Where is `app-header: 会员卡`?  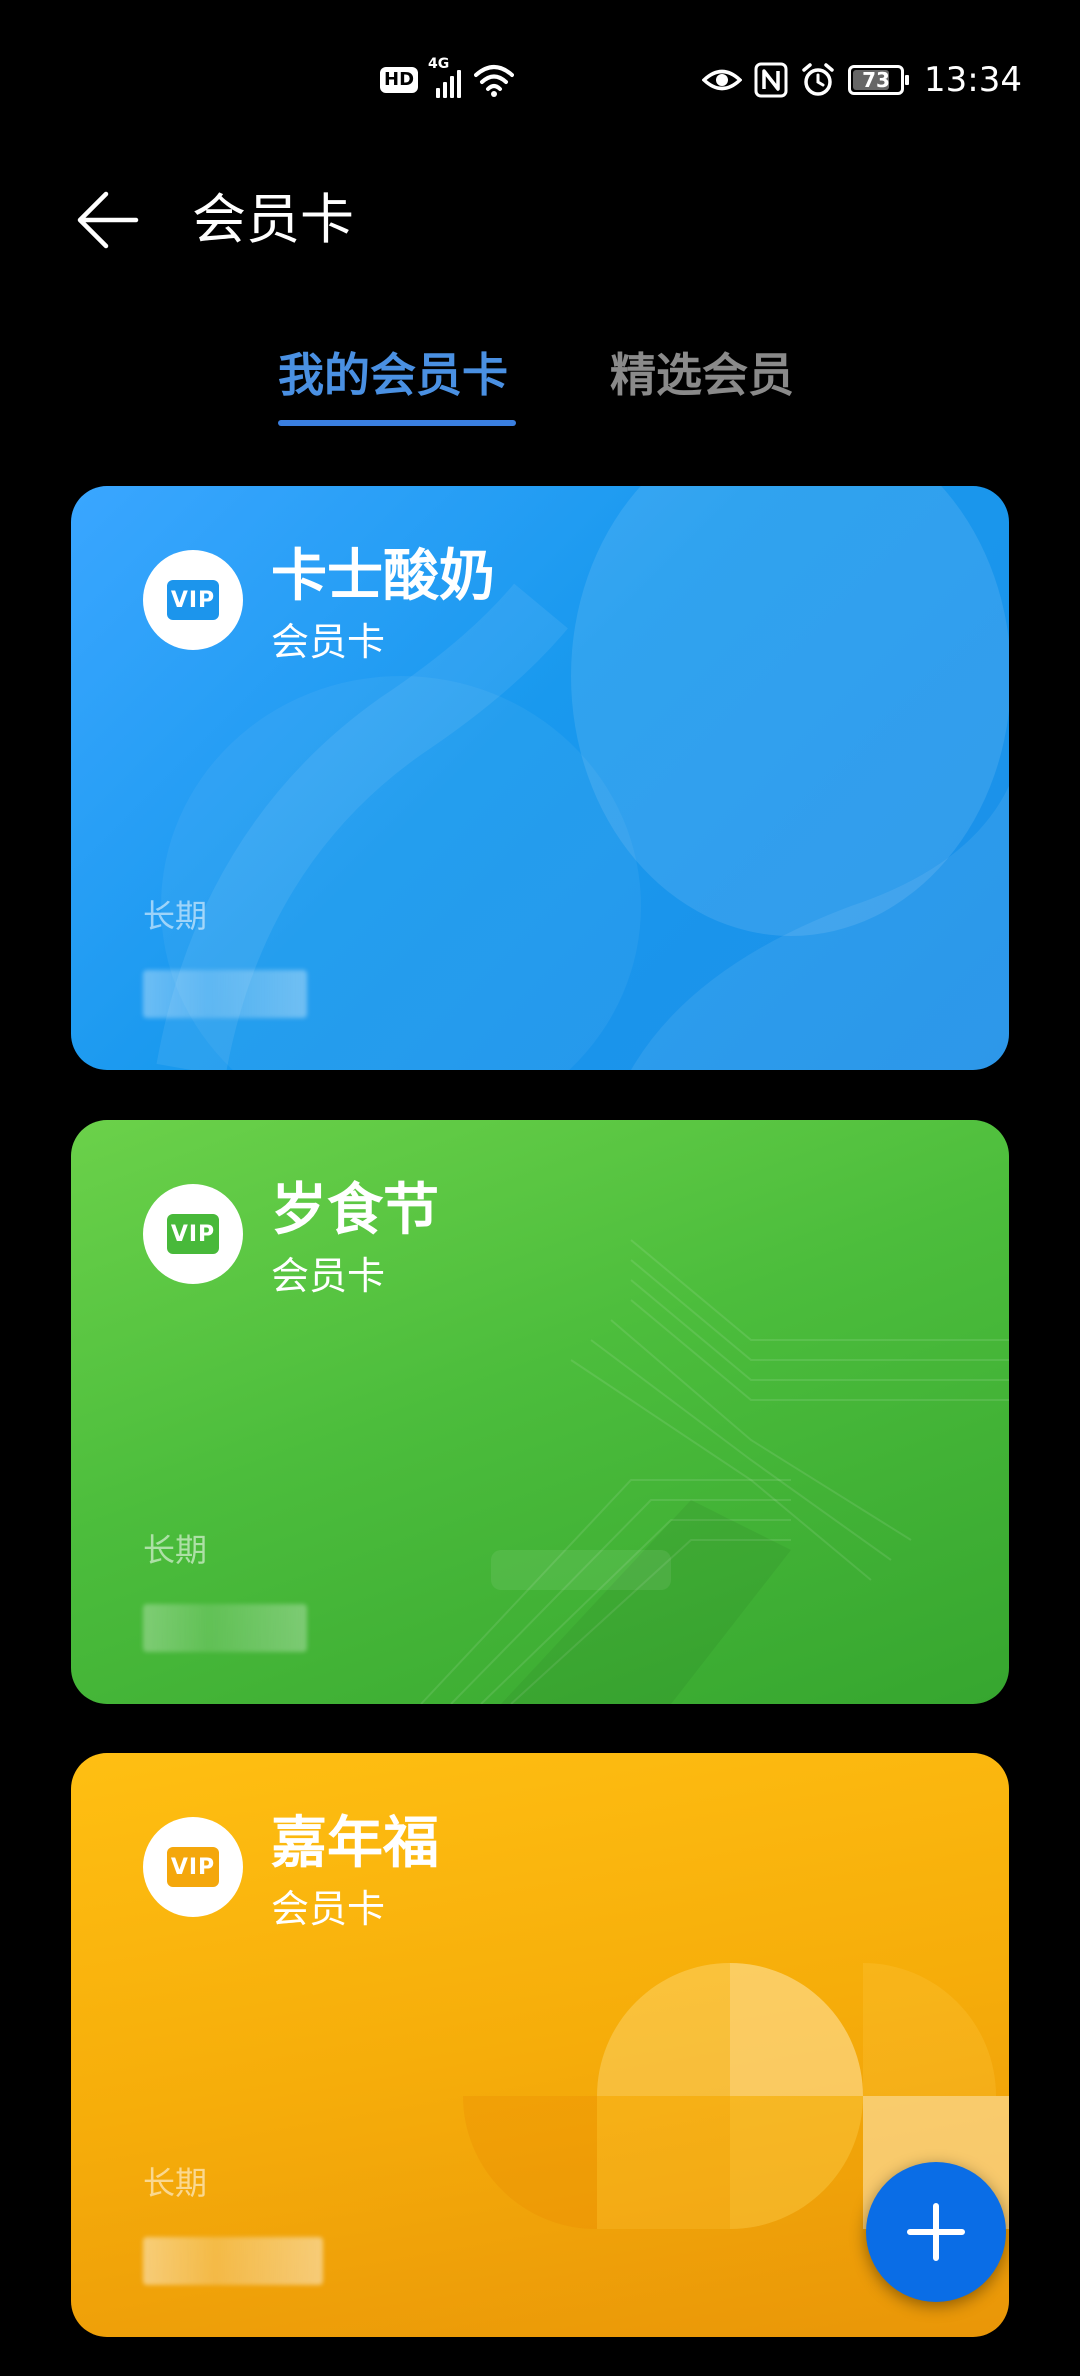
app-header: 会员卡 is located at coordinates (540, 220).